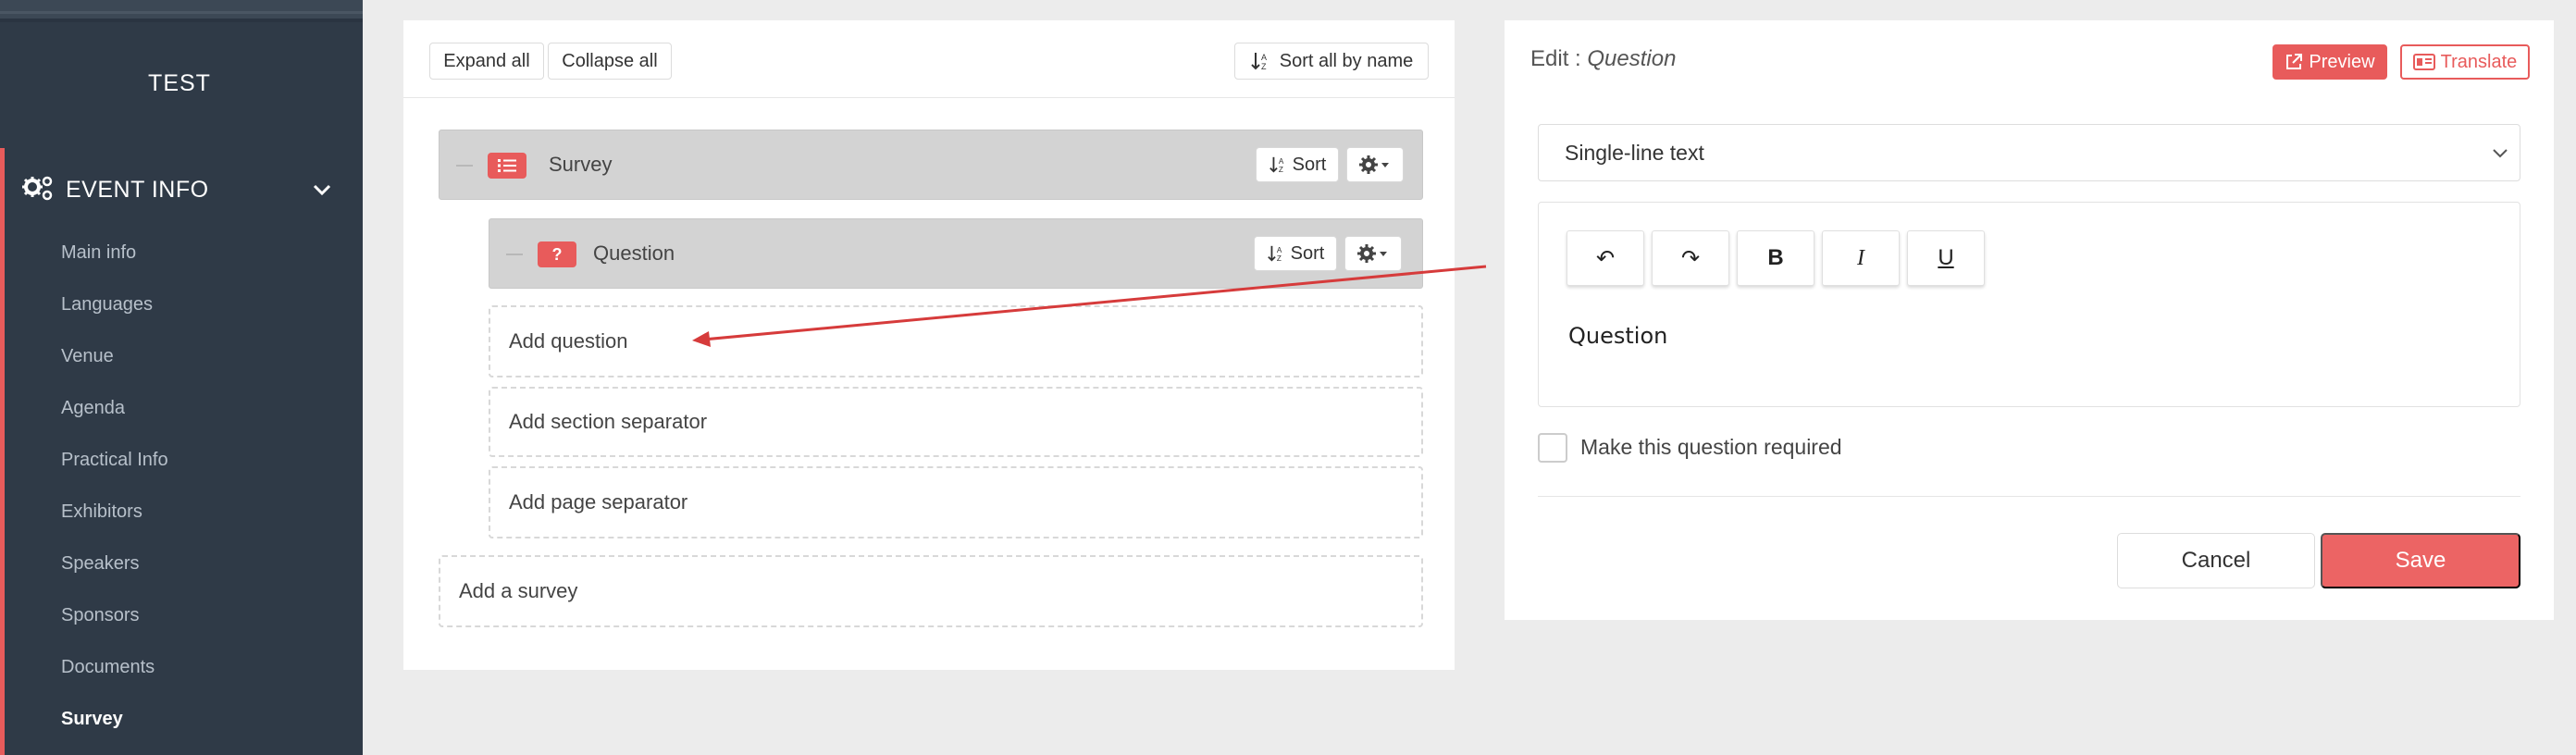  Describe the element at coordinates (487, 62) in the screenshot. I see `expand-all-button: Expand all` at that location.